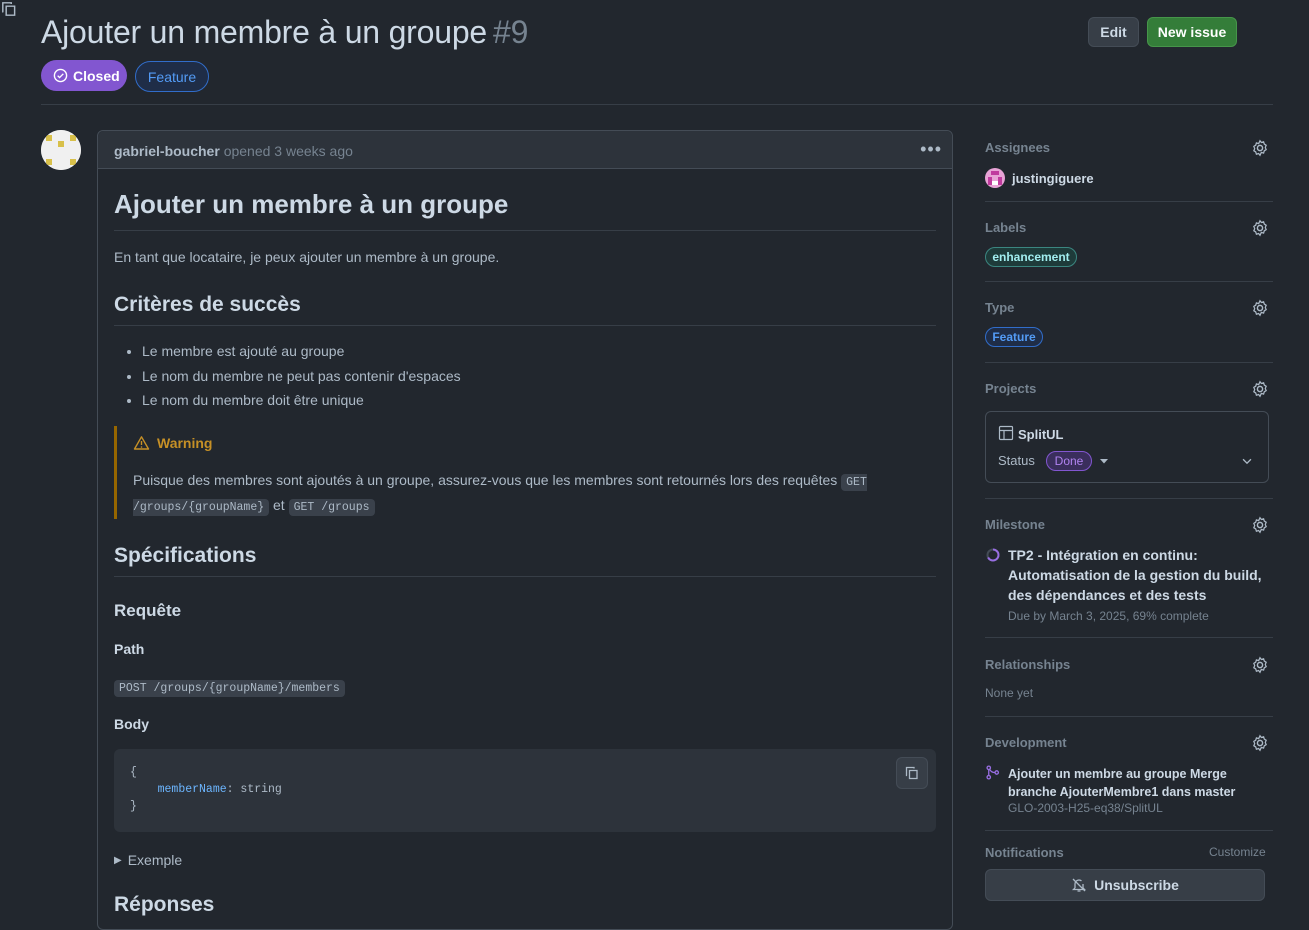  What do you see at coordinates (525, 210) in the screenshot?
I see `body-heading: Ajouter un membre à un groupe` at bounding box center [525, 210].